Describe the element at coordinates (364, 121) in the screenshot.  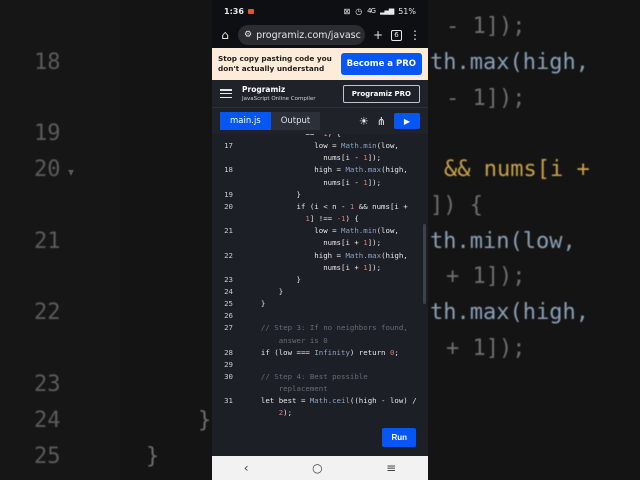
I see `theme-toggle-icon: ☀` at that location.